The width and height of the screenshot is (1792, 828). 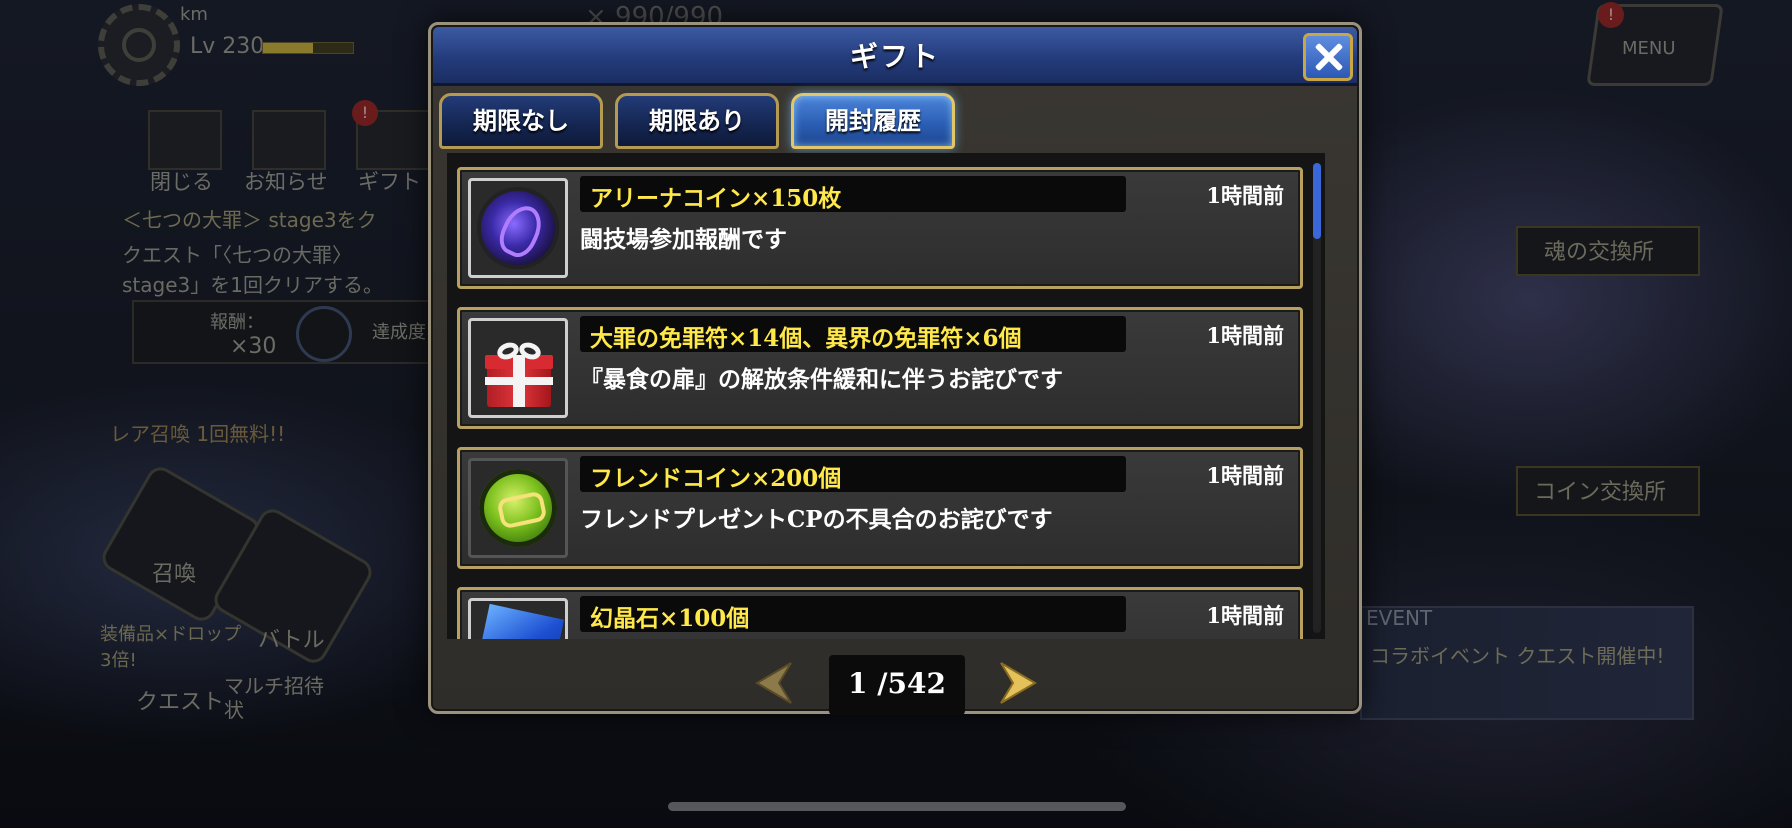 What do you see at coordinates (174, 572) in the screenshot?
I see `menu-summon: 召喚` at bounding box center [174, 572].